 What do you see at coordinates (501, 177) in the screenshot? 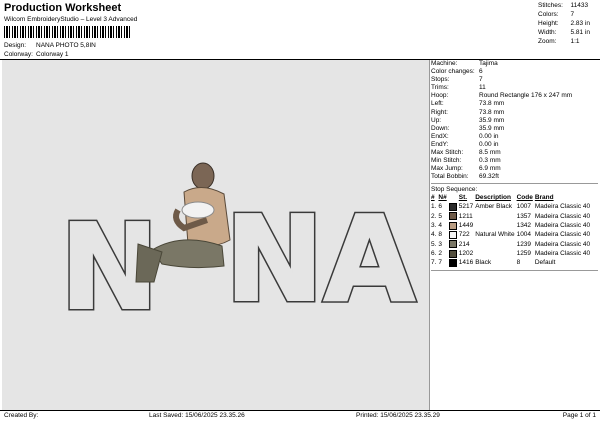
I see `info-row: Total Bobbin: 69.32ft` at bounding box center [501, 177].